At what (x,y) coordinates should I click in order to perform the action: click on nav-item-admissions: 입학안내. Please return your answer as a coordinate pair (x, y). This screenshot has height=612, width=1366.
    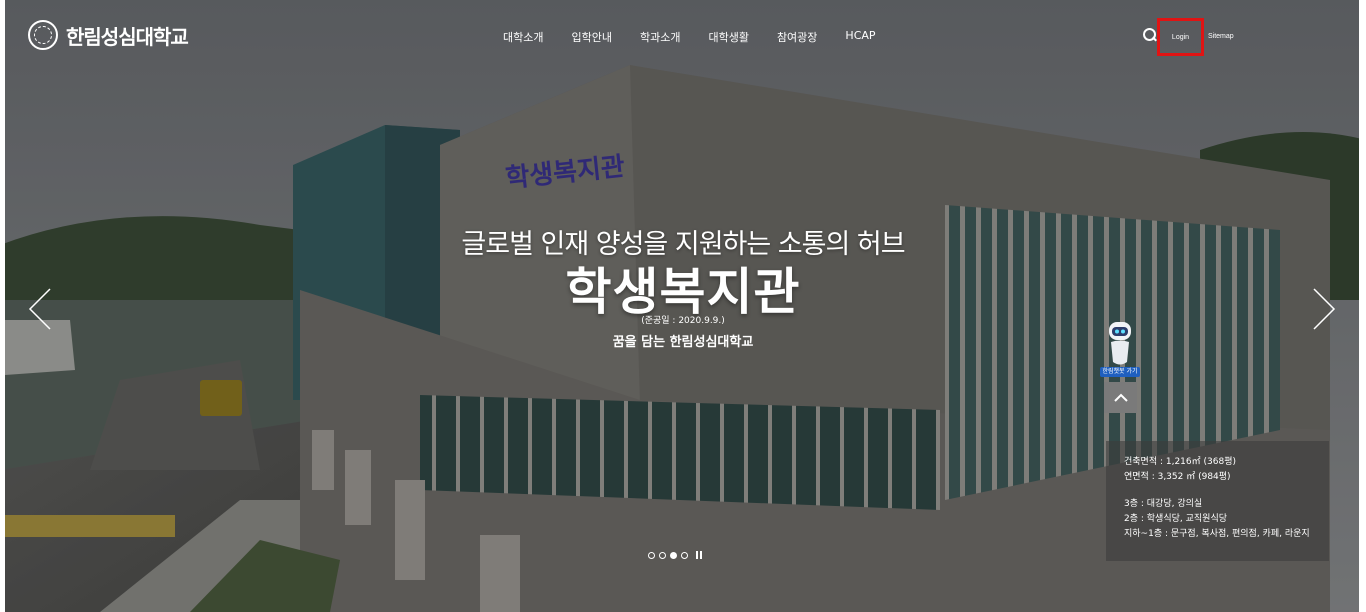
    Looking at the image, I should click on (591, 37).